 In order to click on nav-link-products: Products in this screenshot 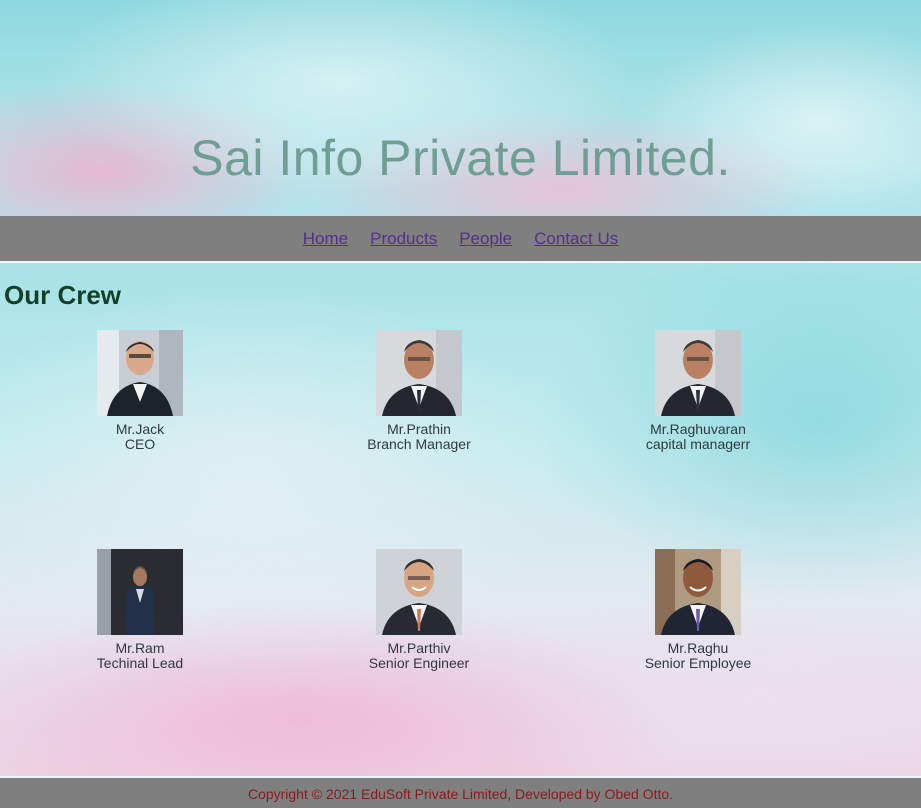, I will do `click(403, 239)`.